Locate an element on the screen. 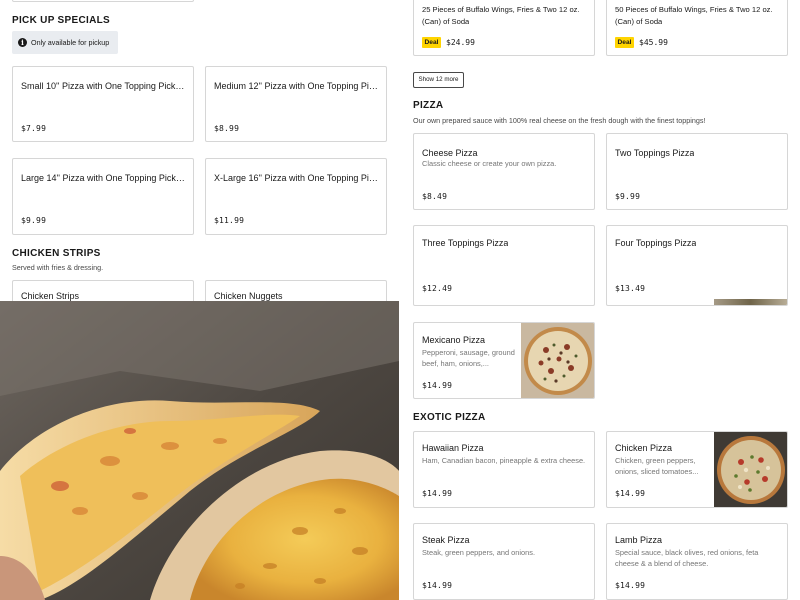  chicken-strips-subtitle: Served with fries & dressing. is located at coordinates (58, 267).